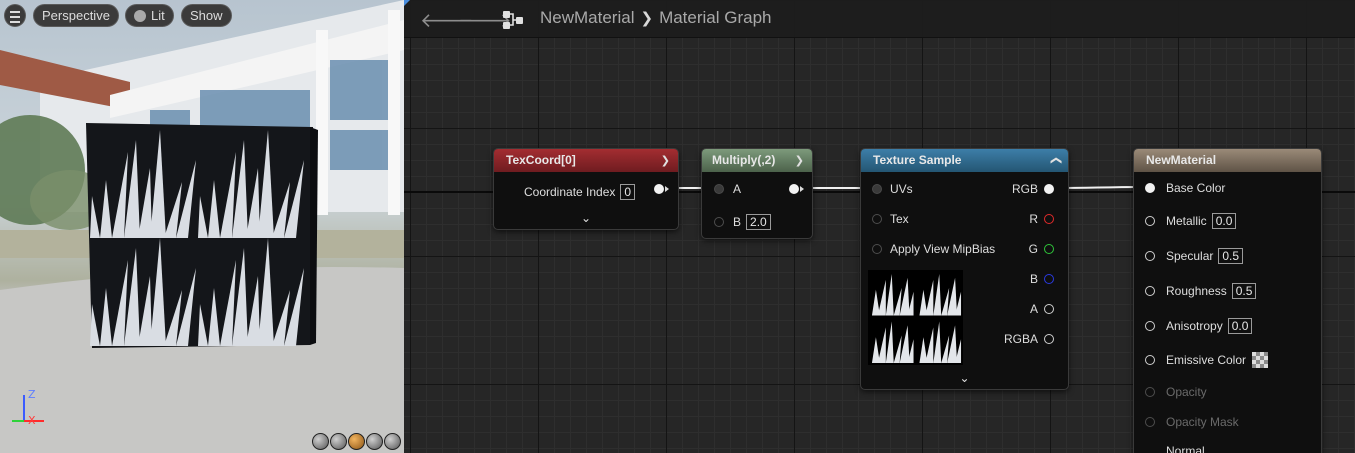  Describe the element at coordinates (628, 192) in the screenshot. I see `coordinate-index-field: 0` at that location.